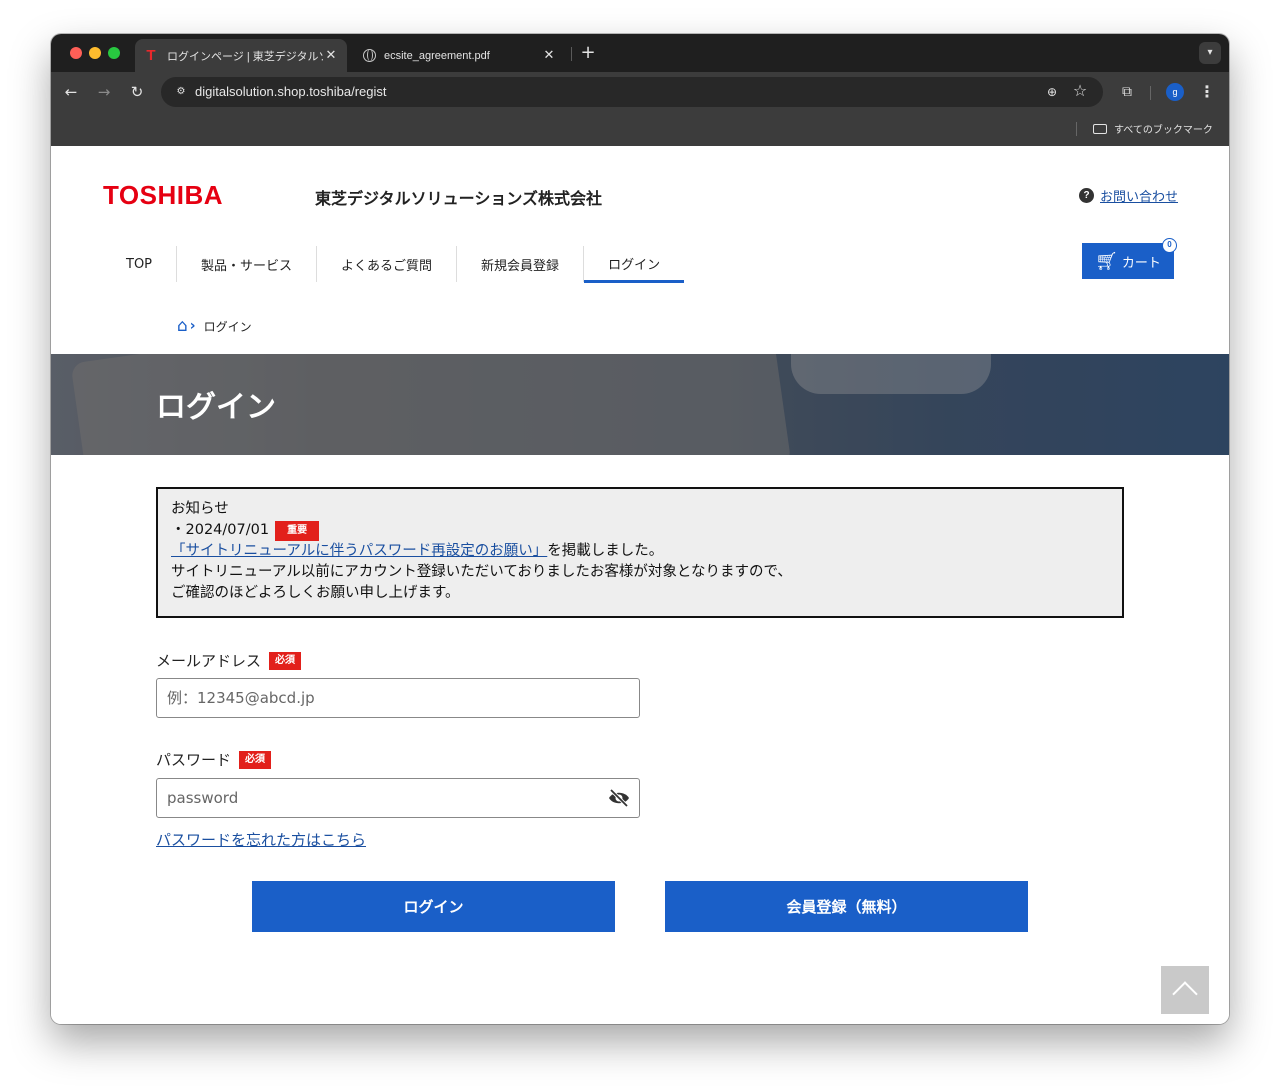 This screenshot has height=1092, width=1280. What do you see at coordinates (359, 551) in the screenshot?
I see `password-reset-notice-link: 「サイトリニューアルに伴うパスワード再設定のお願い」` at bounding box center [359, 551].